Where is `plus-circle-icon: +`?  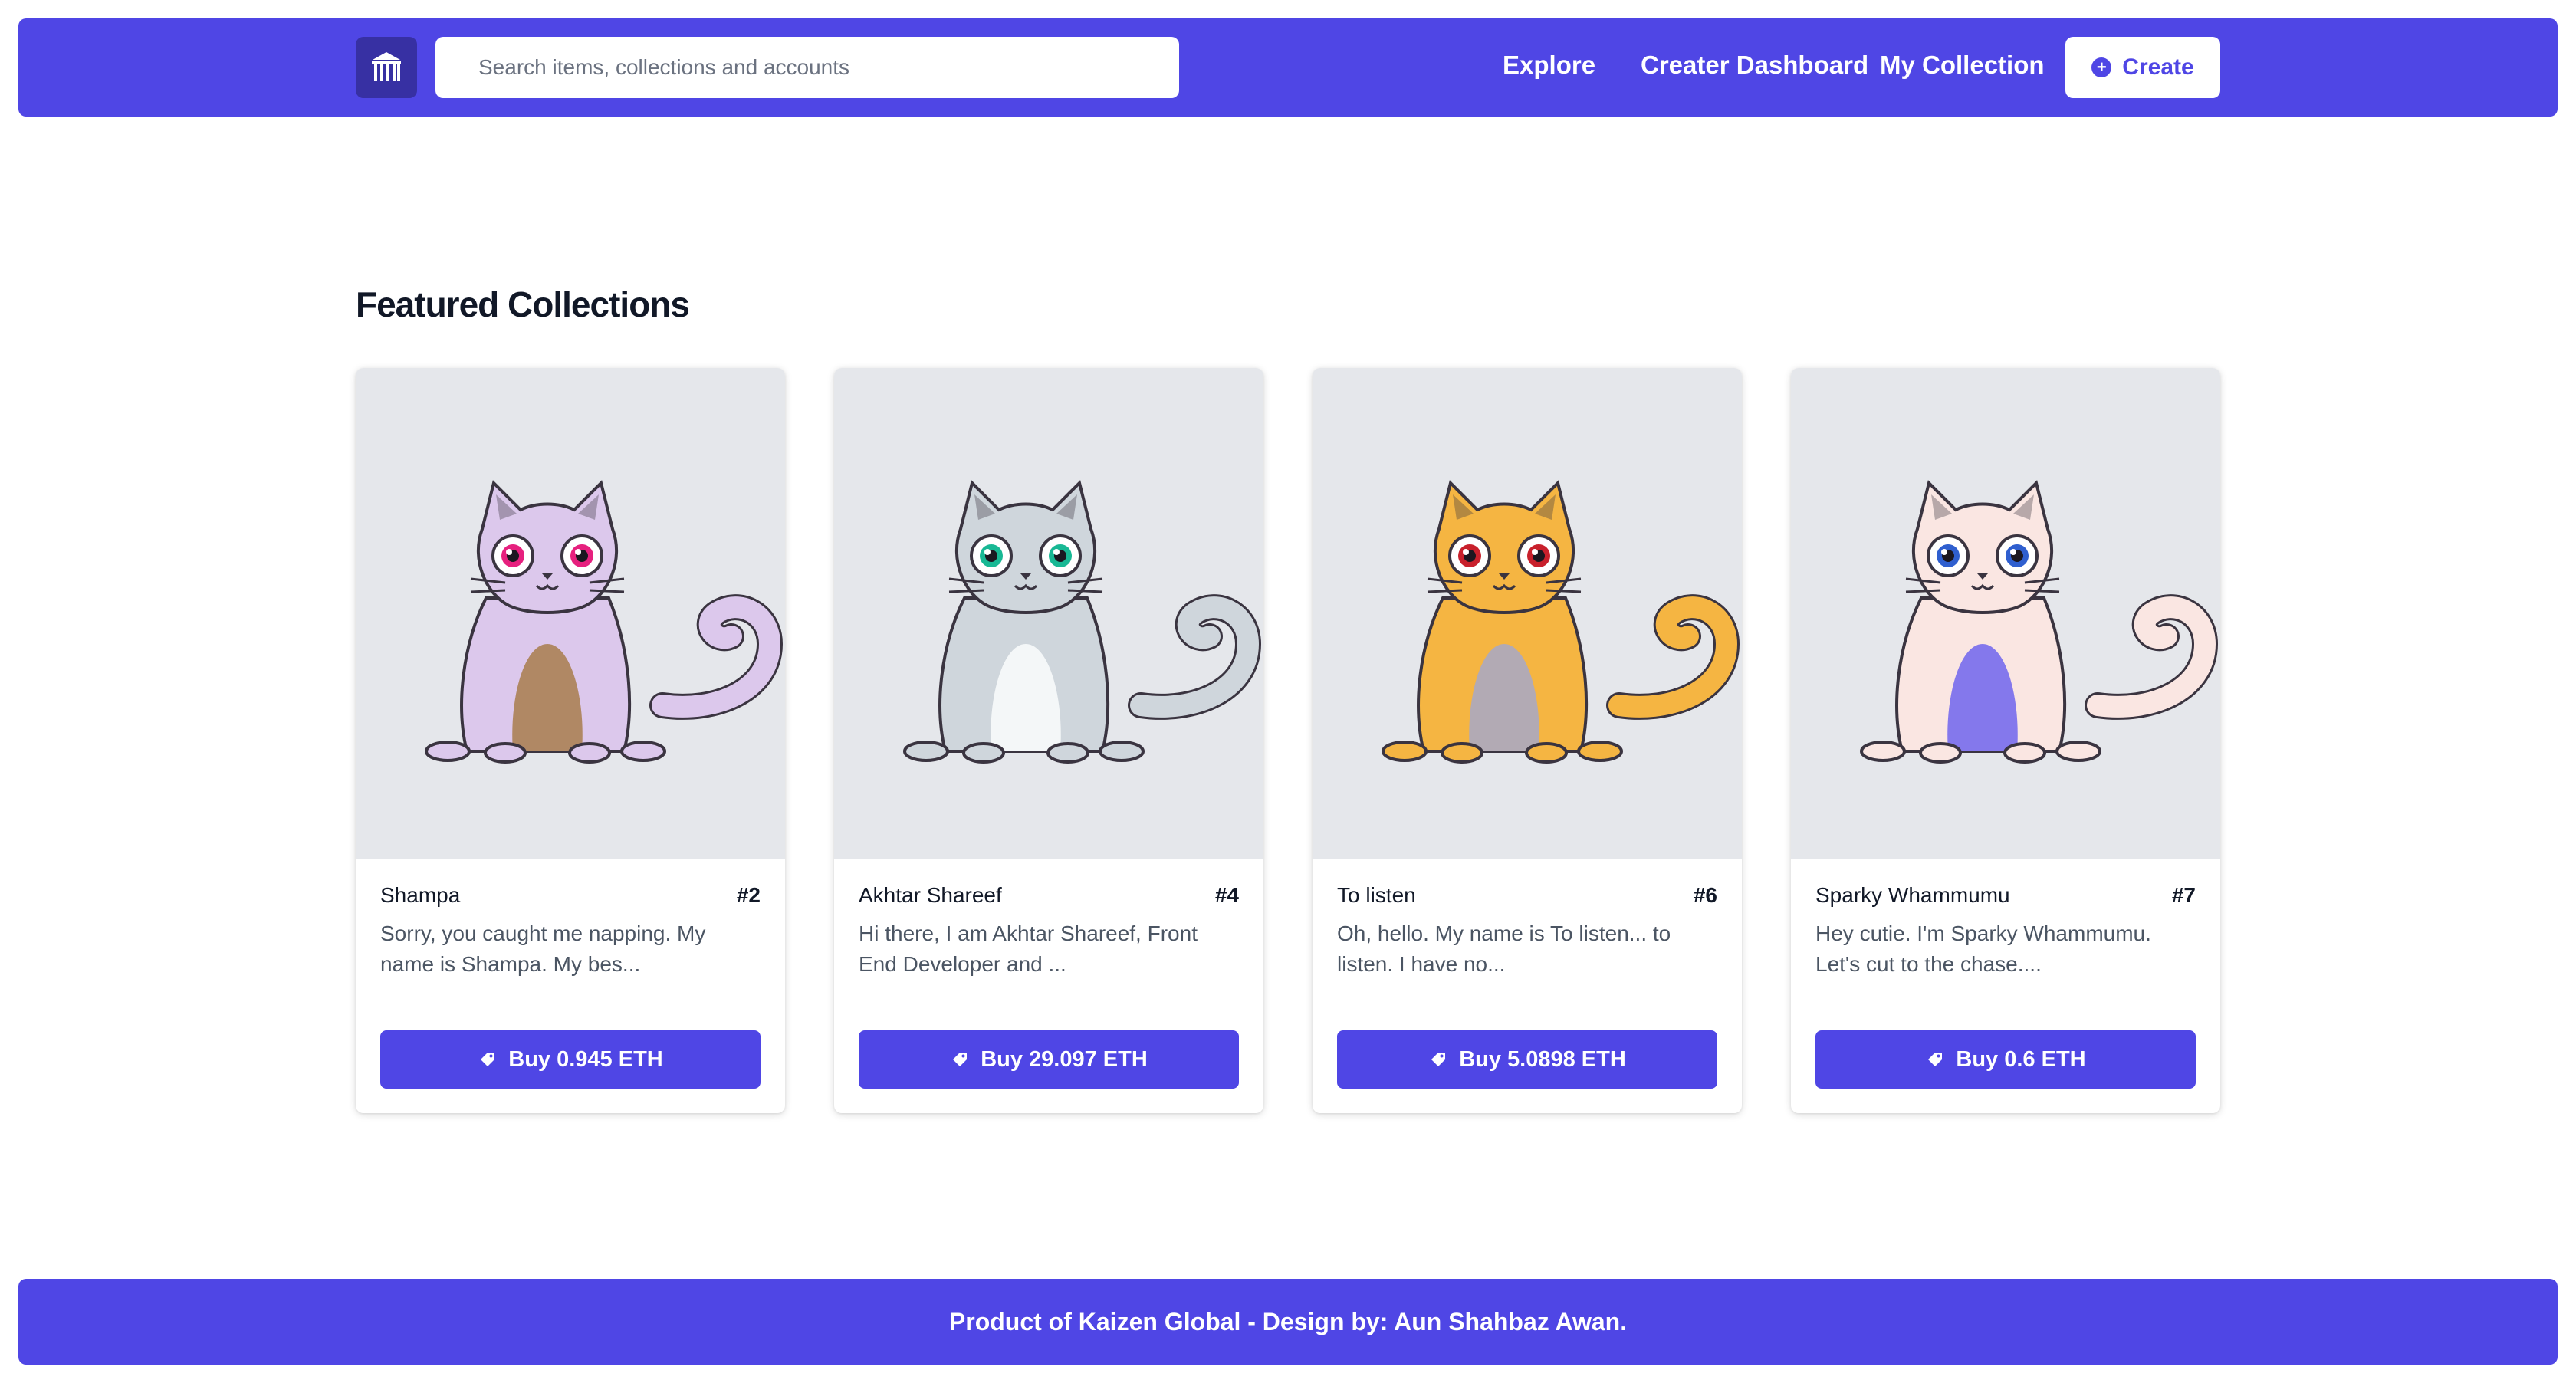
plus-circle-icon: + is located at coordinates (2101, 67).